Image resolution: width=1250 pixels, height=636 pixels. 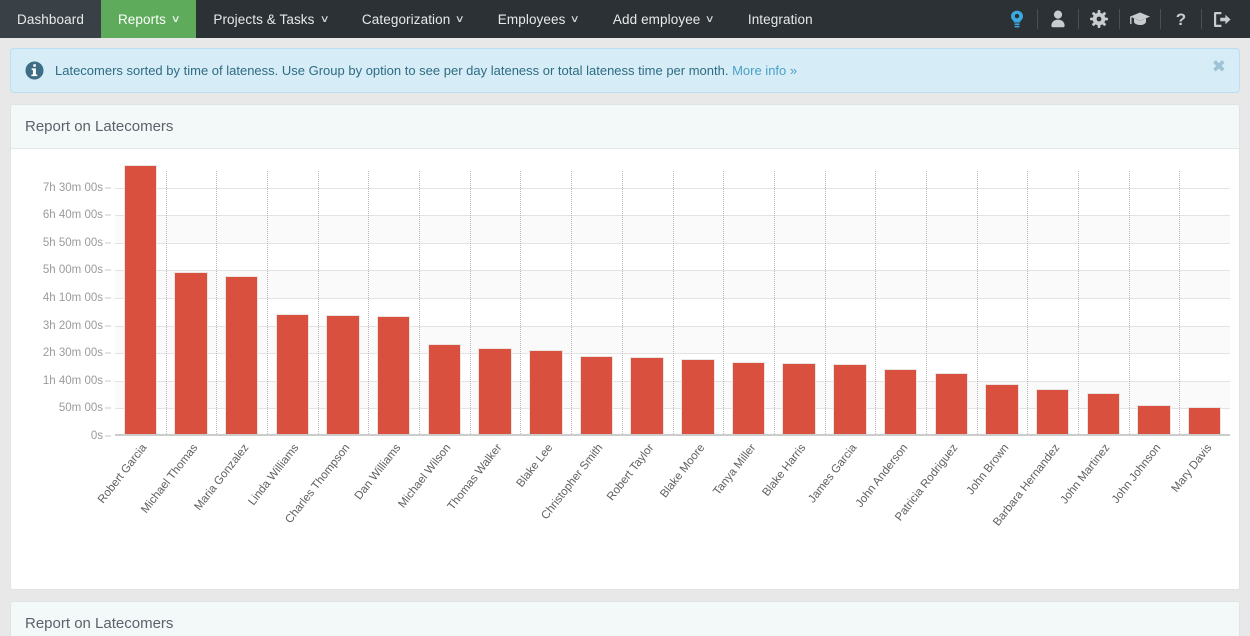 I want to click on nav-item-label: Categorization, so click(x=406, y=19).